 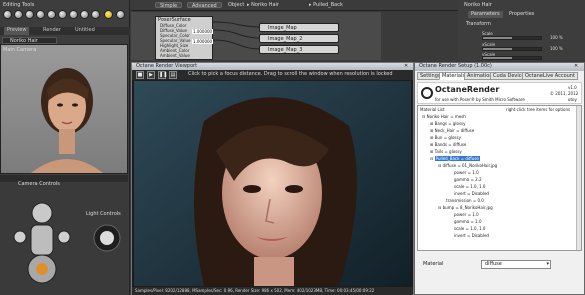 I want to click on editing-tools-title: Editing Tools, so click(x=19, y=5).